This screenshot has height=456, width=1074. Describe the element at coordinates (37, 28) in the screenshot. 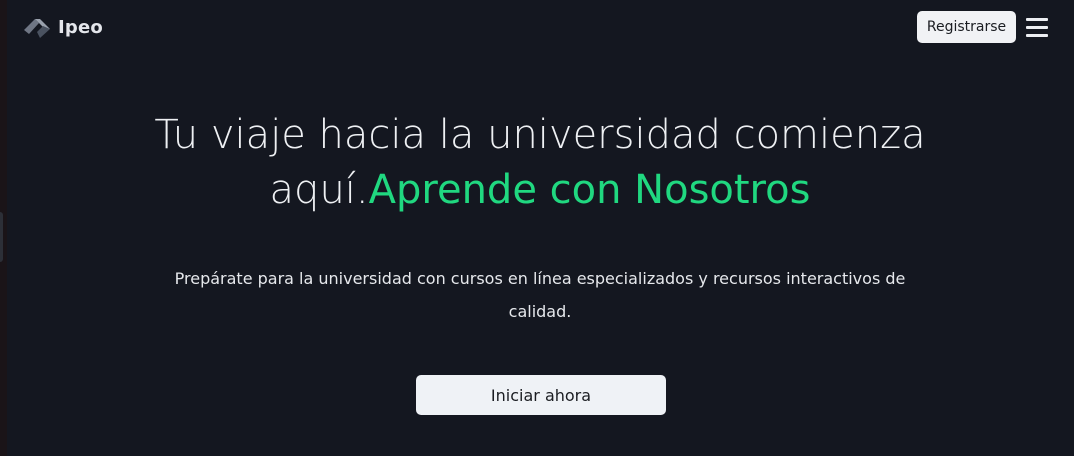

I see `ipeo-logo-icon` at that location.